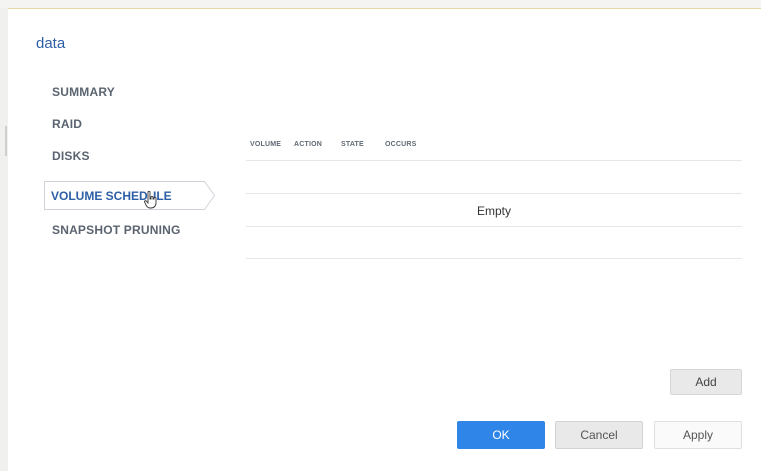  What do you see at coordinates (308, 144) in the screenshot?
I see `column-header-action: ACTION` at bounding box center [308, 144].